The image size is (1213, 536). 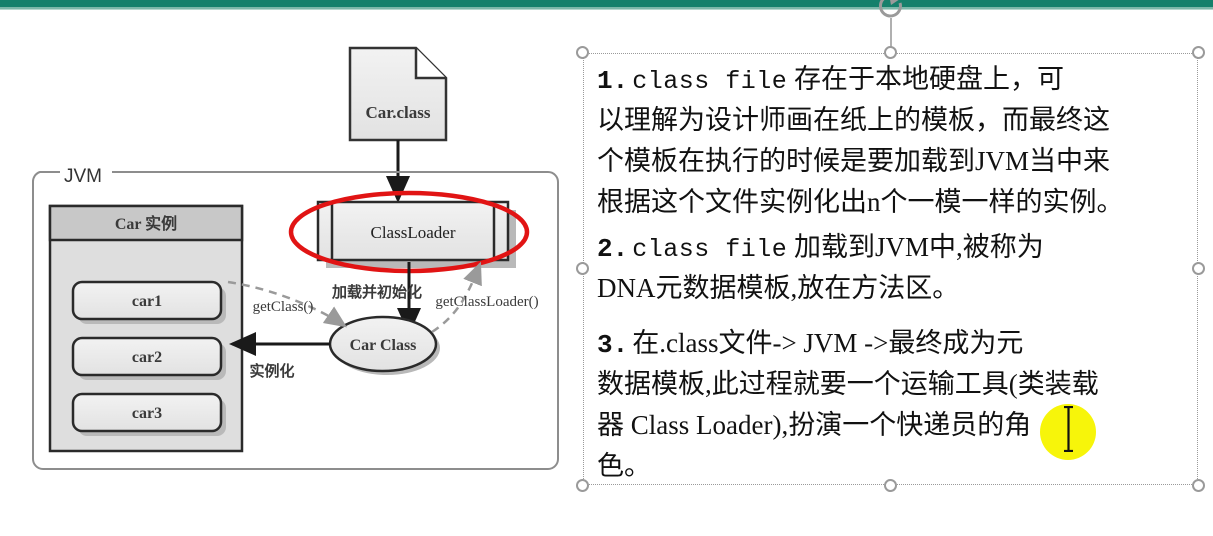 I want to click on resize-handle-top-center, so click(x=890, y=52).